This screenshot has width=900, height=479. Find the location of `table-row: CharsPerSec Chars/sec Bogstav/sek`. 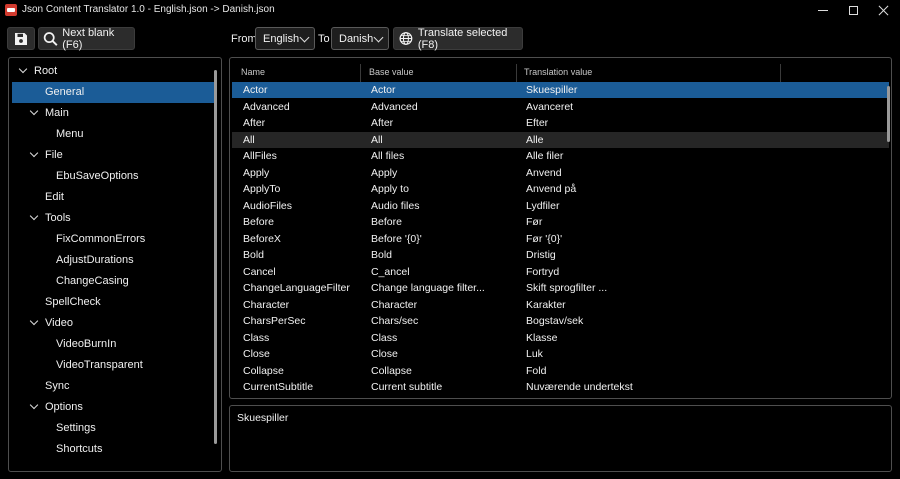

table-row: CharsPerSec Chars/sec Bogstav/sek is located at coordinates (560, 321).